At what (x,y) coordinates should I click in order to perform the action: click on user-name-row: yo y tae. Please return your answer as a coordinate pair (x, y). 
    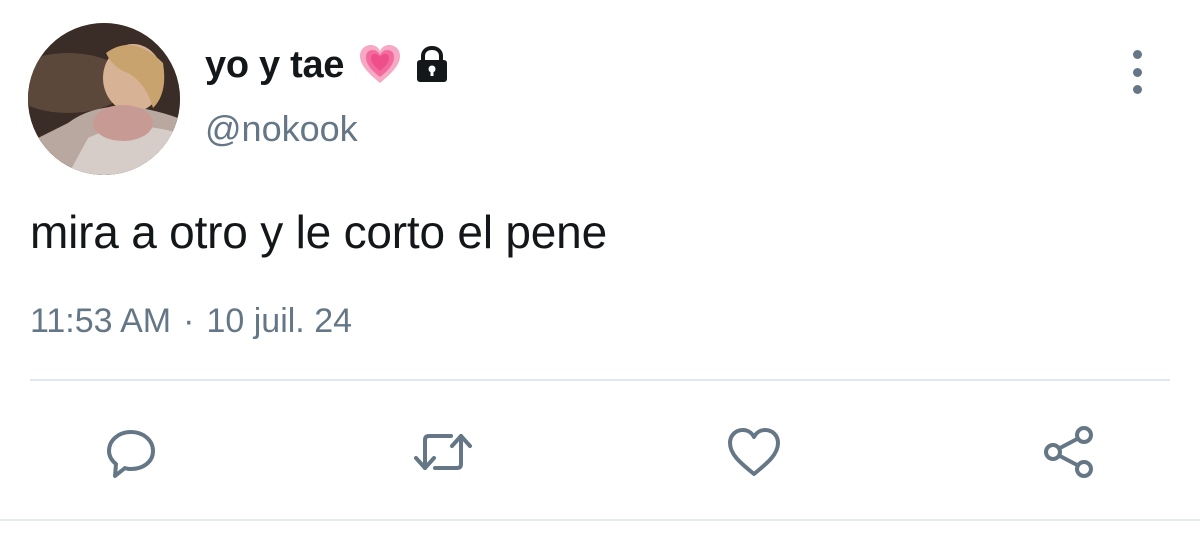
    Looking at the image, I should click on (327, 65).